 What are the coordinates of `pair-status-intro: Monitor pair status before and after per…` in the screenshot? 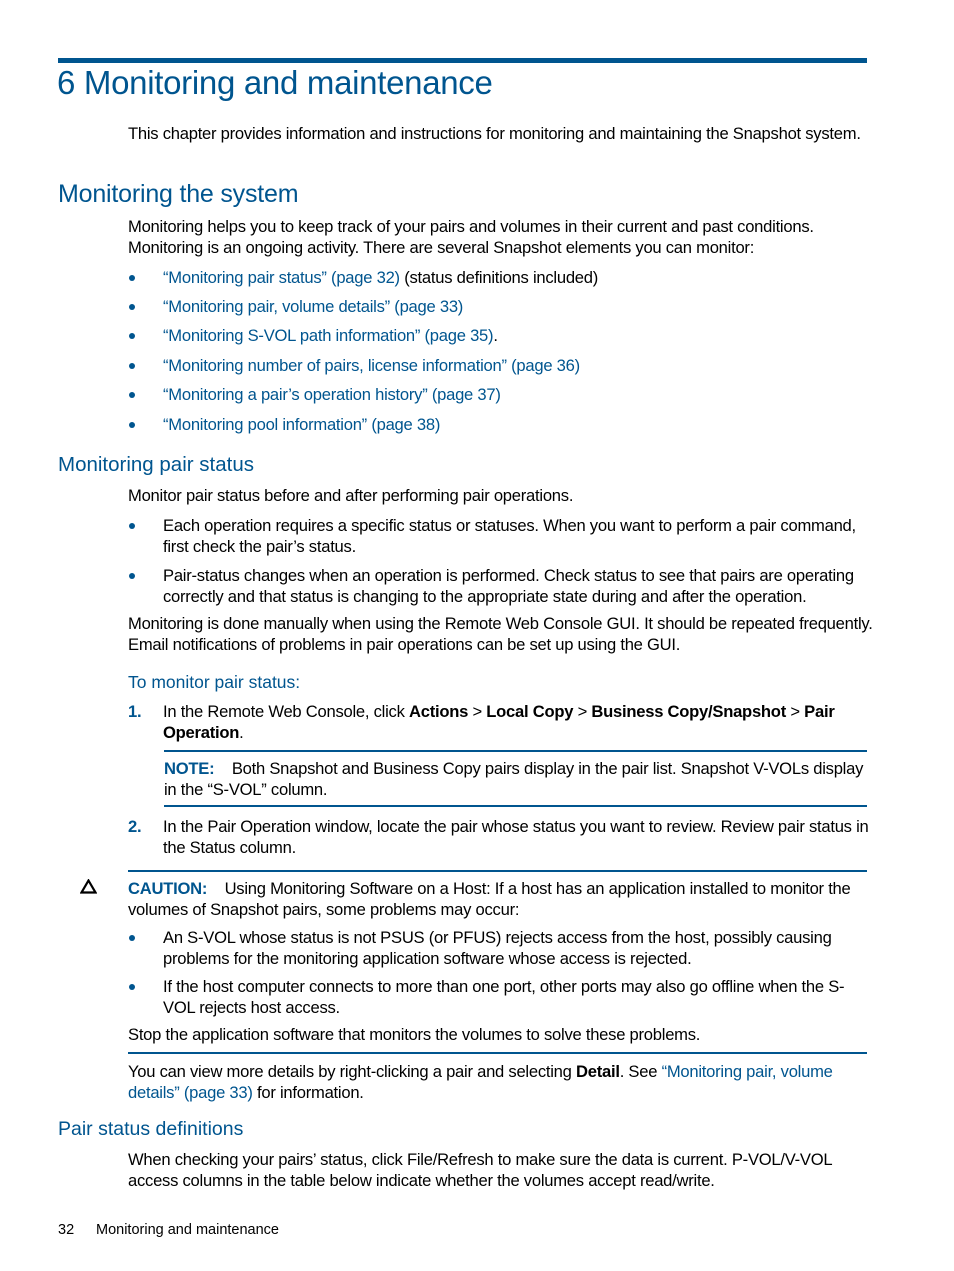 It's located at (351, 495).